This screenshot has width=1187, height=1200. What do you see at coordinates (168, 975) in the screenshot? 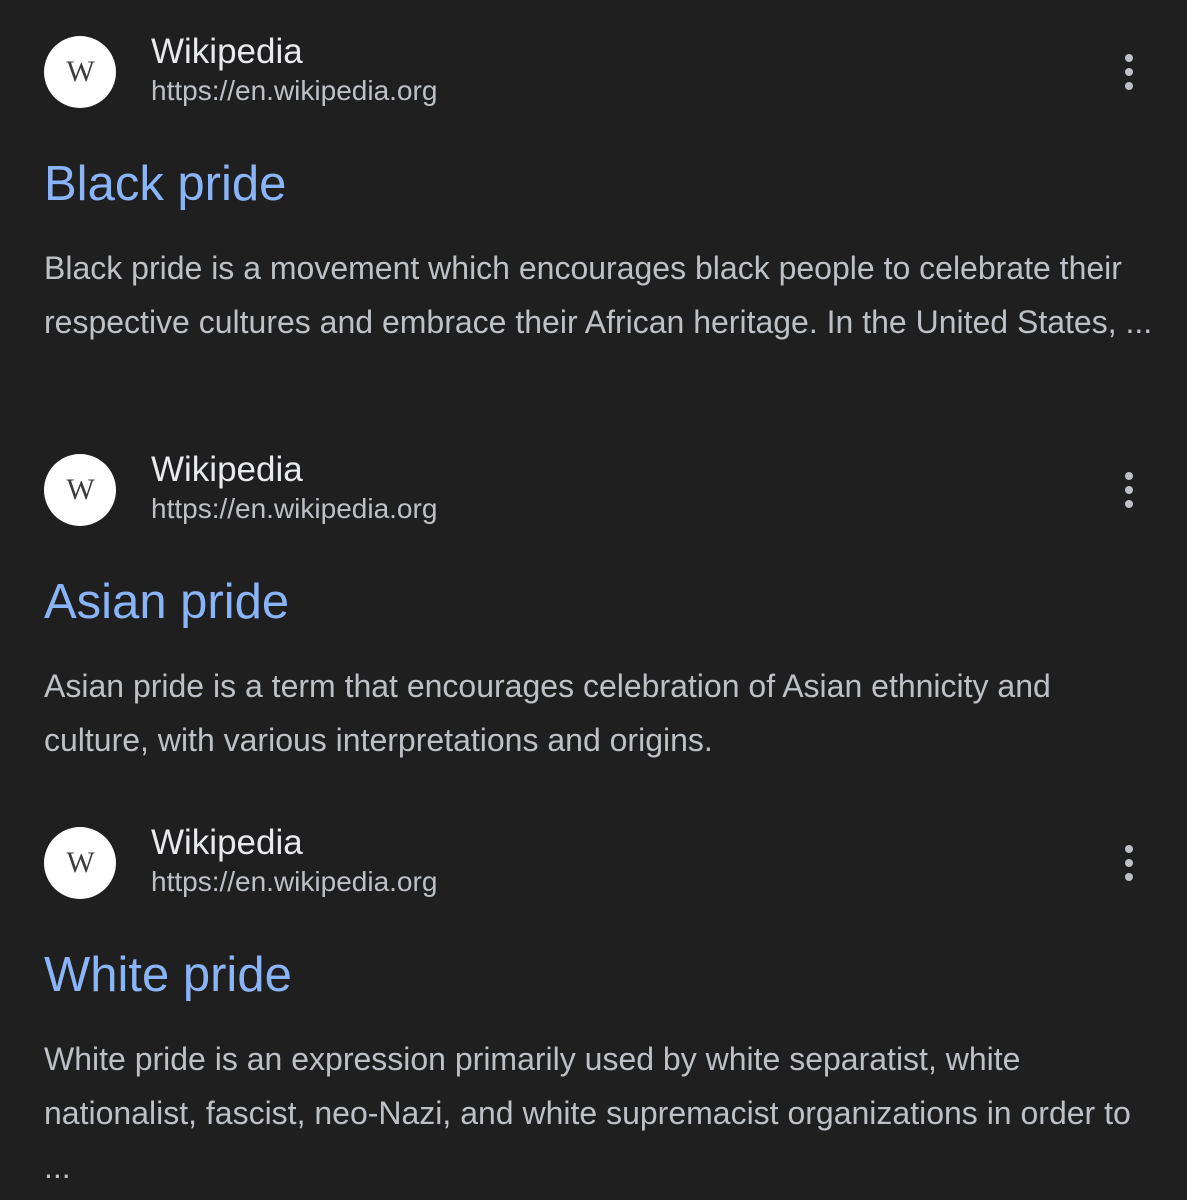
I see `result-title-link: White pride` at bounding box center [168, 975].